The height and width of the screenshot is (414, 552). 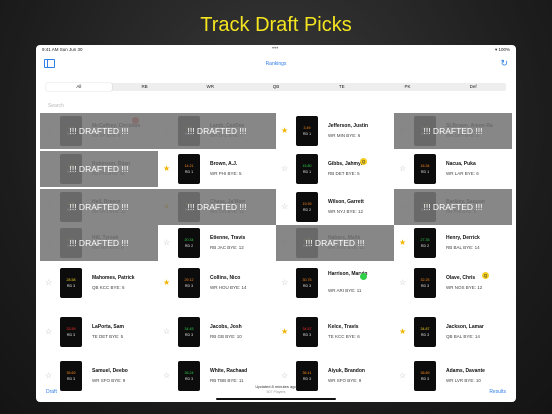 What do you see at coordinates (473, 87) in the screenshot?
I see `tab-def: Def` at bounding box center [473, 87].